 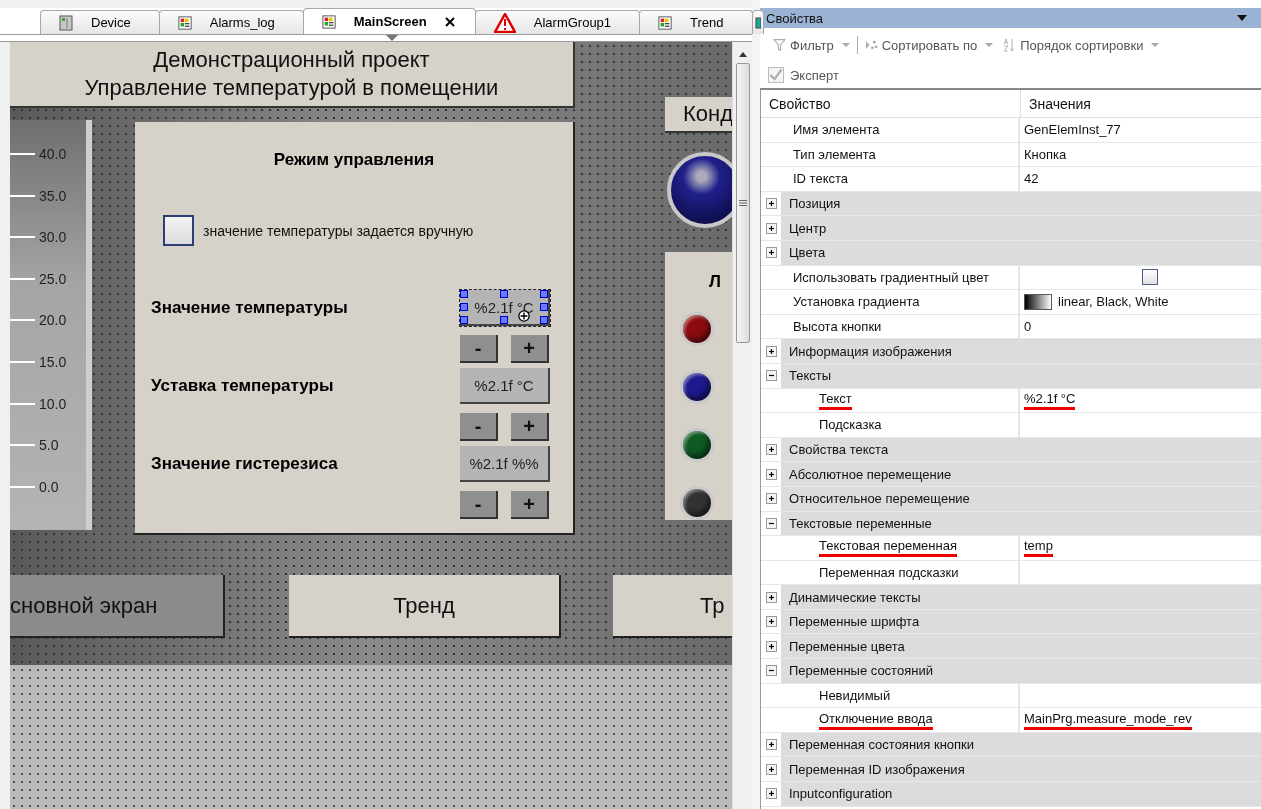 What do you see at coordinates (1021, 351) in the screenshot?
I see `property-group: Информация изображения` at bounding box center [1021, 351].